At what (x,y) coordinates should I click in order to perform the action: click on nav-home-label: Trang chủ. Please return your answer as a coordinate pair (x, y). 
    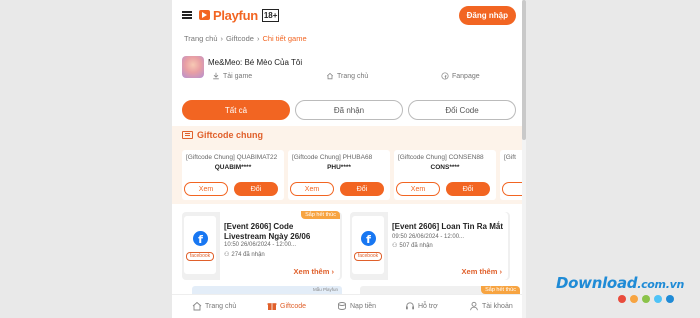
    Looking at the image, I should click on (221, 306).